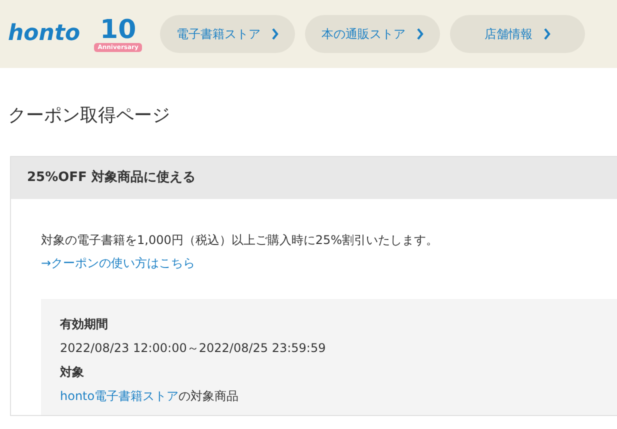 The height and width of the screenshot is (429, 617). What do you see at coordinates (518, 34) in the screenshot?
I see `nav-tab: 店舗情報` at bounding box center [518, 34].